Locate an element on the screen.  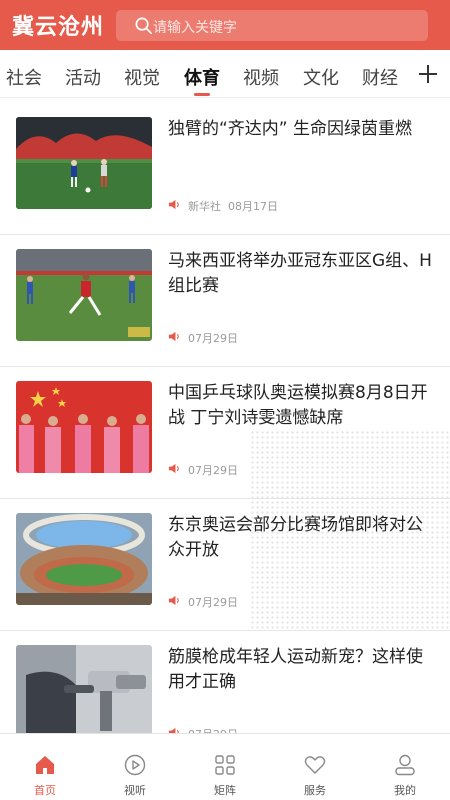
active-tab-indicator is located at coordinates (202, 94).